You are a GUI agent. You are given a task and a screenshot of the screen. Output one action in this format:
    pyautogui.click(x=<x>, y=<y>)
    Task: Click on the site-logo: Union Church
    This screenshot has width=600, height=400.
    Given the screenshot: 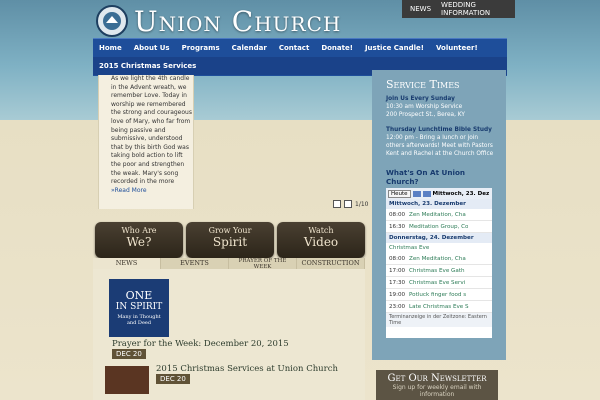 What is the action you would take?
    pyautogui.click(x=218, y=21)
    